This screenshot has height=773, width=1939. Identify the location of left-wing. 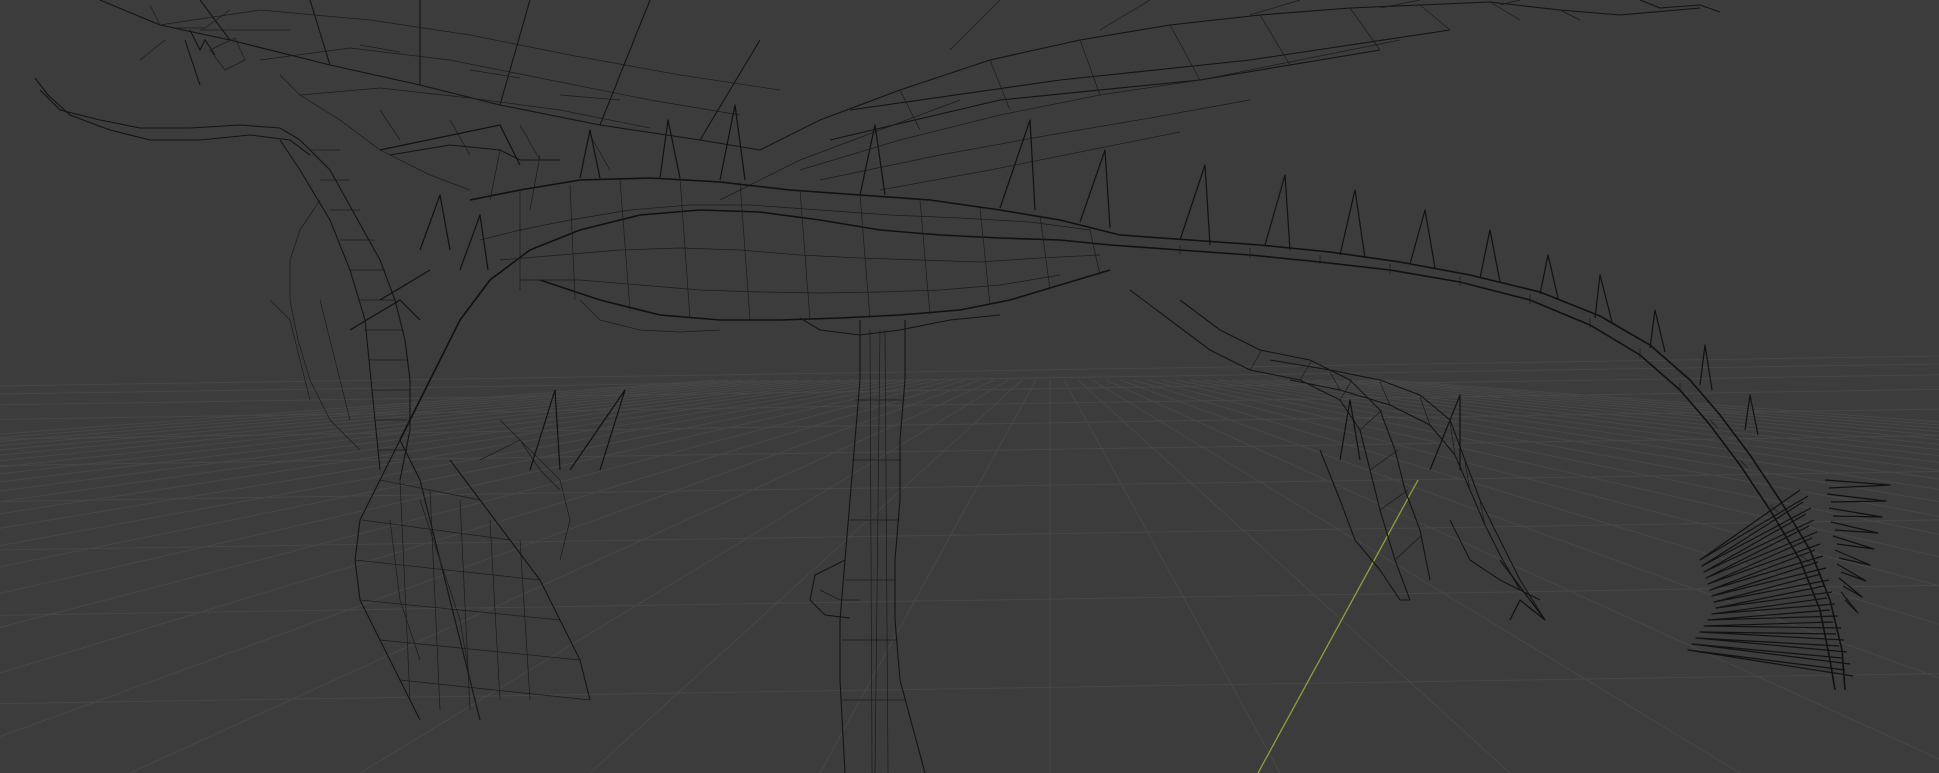
(440, 95).